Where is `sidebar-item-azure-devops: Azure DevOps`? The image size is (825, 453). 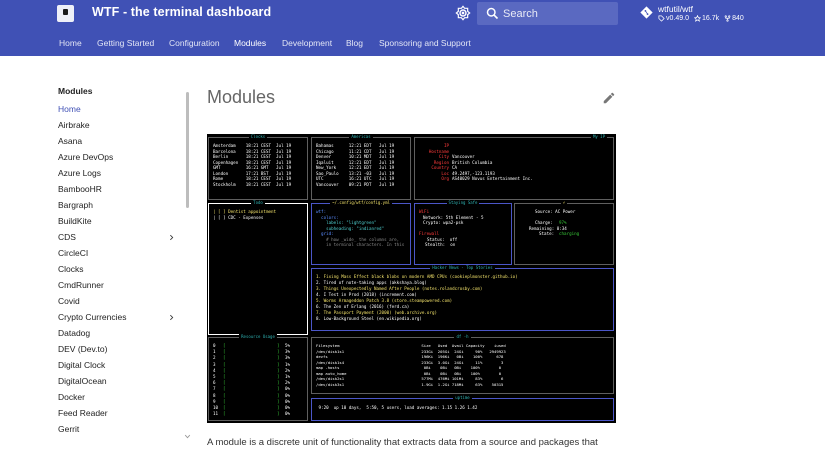
sidebar-item-azure-devops: Azure DevOps is located at coordinates (118, 157).